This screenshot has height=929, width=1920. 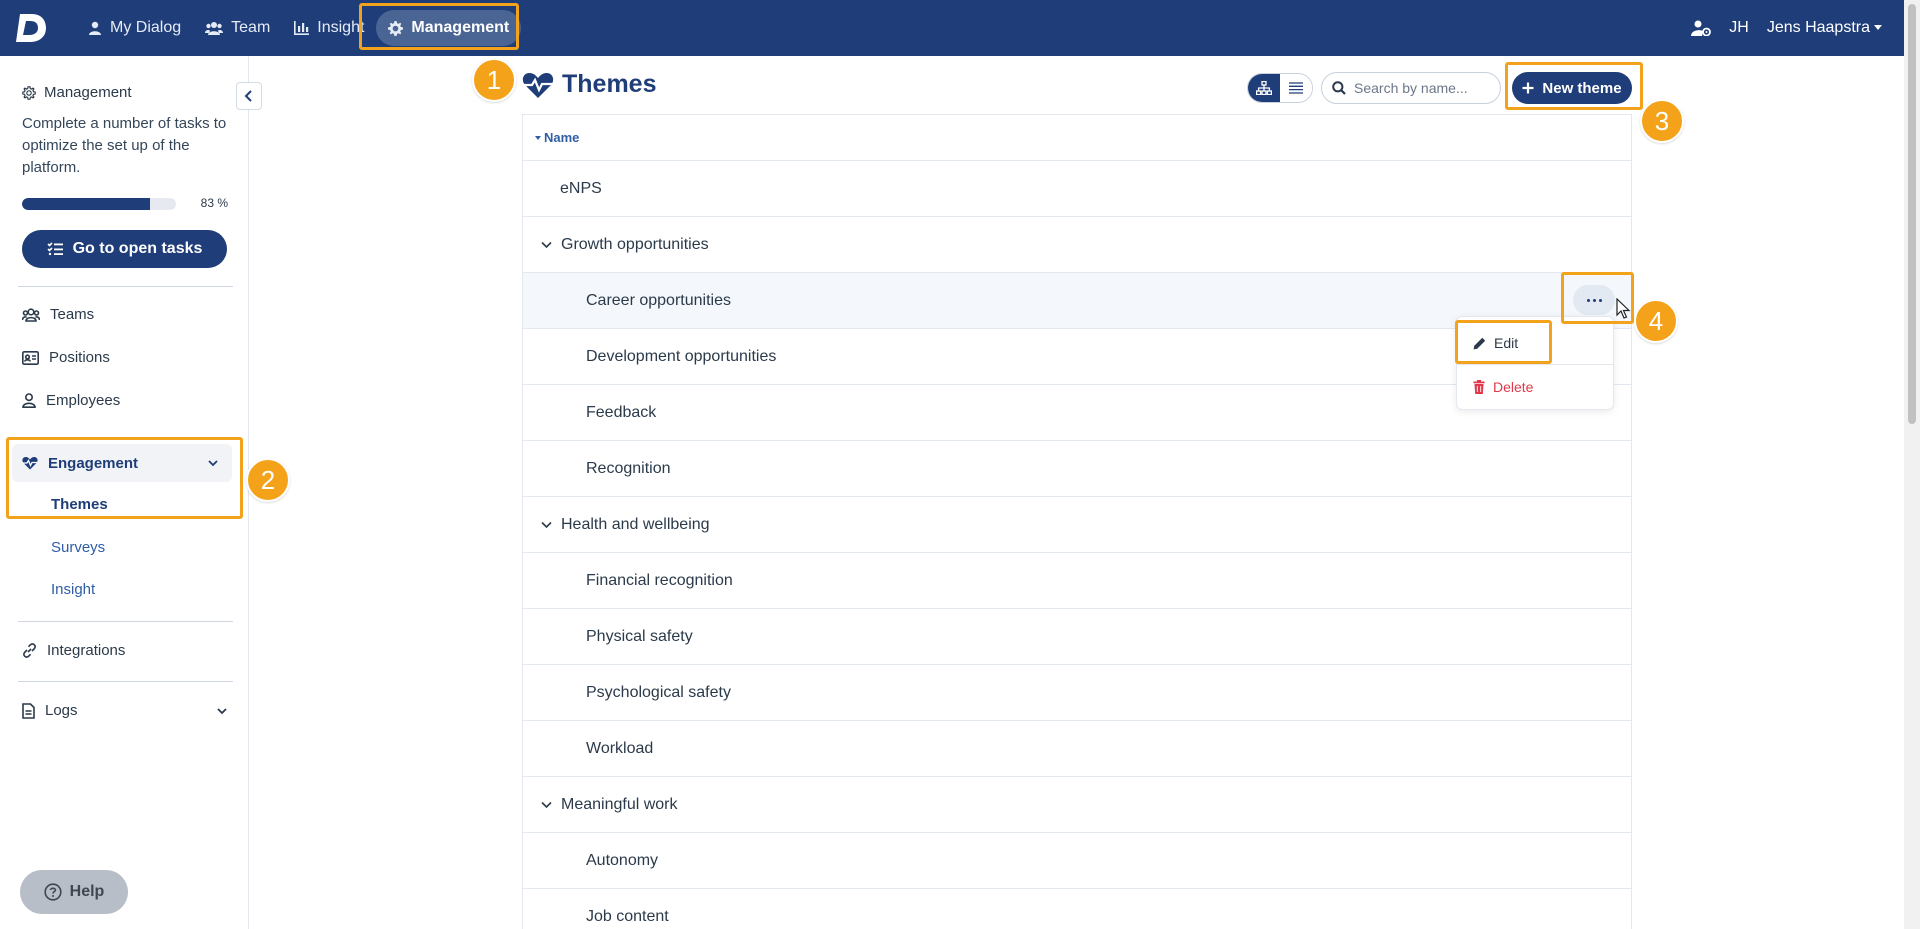 I want to click on row-label: Development opportunities, so click(x=681, y=356).